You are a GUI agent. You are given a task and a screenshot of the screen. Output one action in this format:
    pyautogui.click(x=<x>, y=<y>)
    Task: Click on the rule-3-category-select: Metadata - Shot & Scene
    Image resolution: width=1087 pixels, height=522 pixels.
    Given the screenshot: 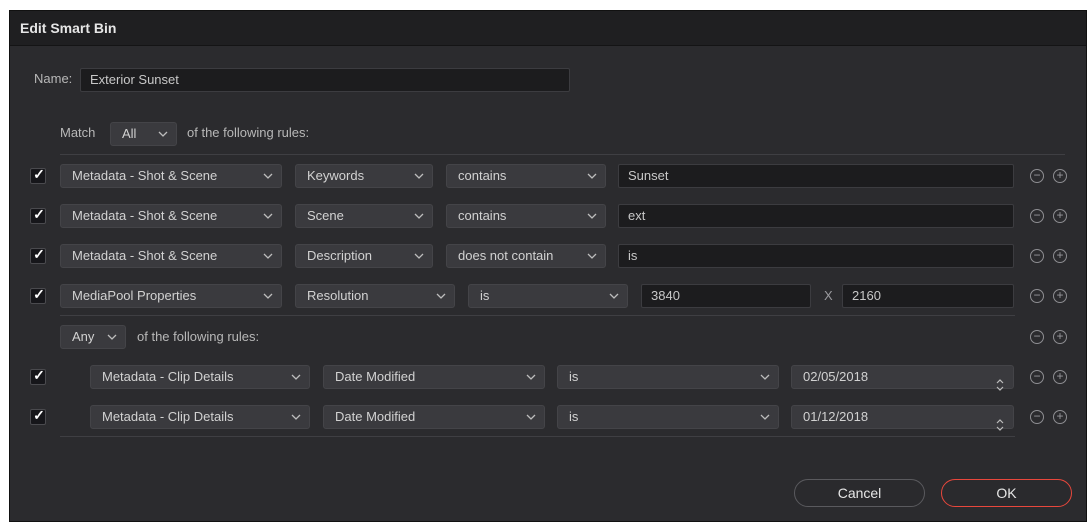 What is the action you would take?
    pyautogui.click(x=171, y=256)
    